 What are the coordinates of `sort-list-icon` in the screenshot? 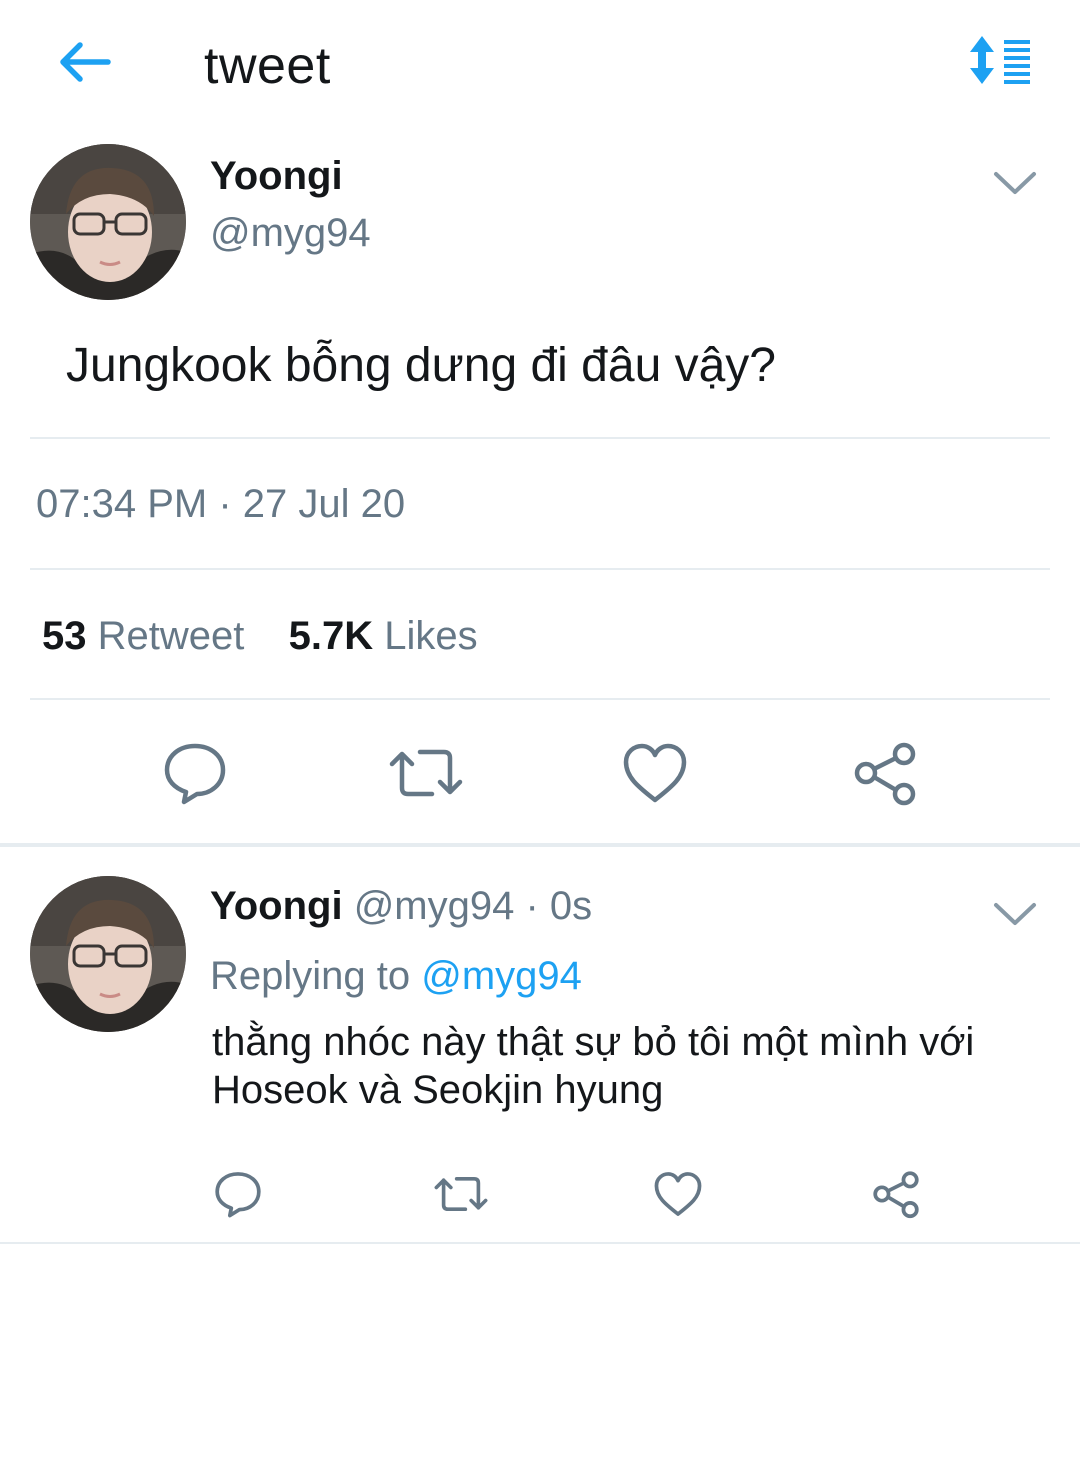 It's located at (1000, 60).